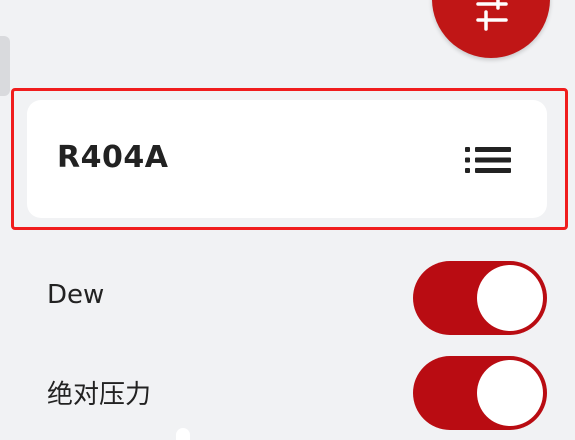  I want to click on sliders-icon, so click(492, 15).